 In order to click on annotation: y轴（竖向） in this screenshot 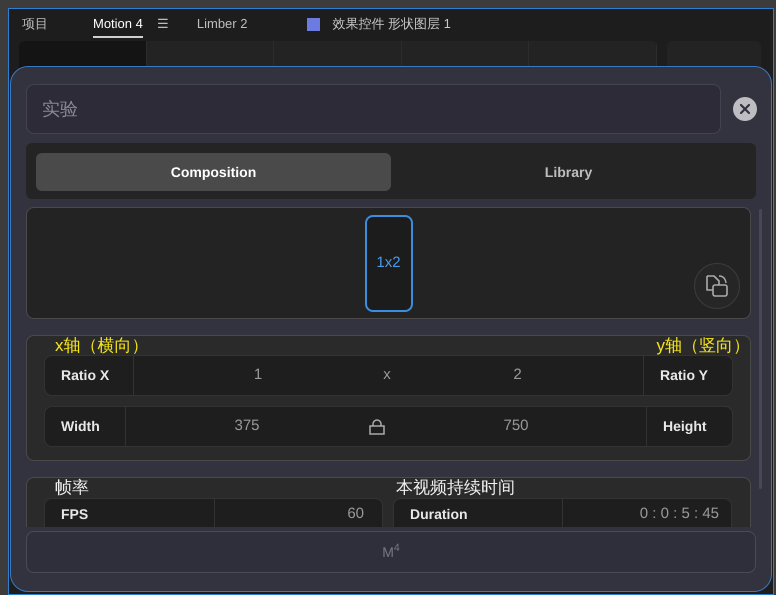, I will do `click(703, 346)`.